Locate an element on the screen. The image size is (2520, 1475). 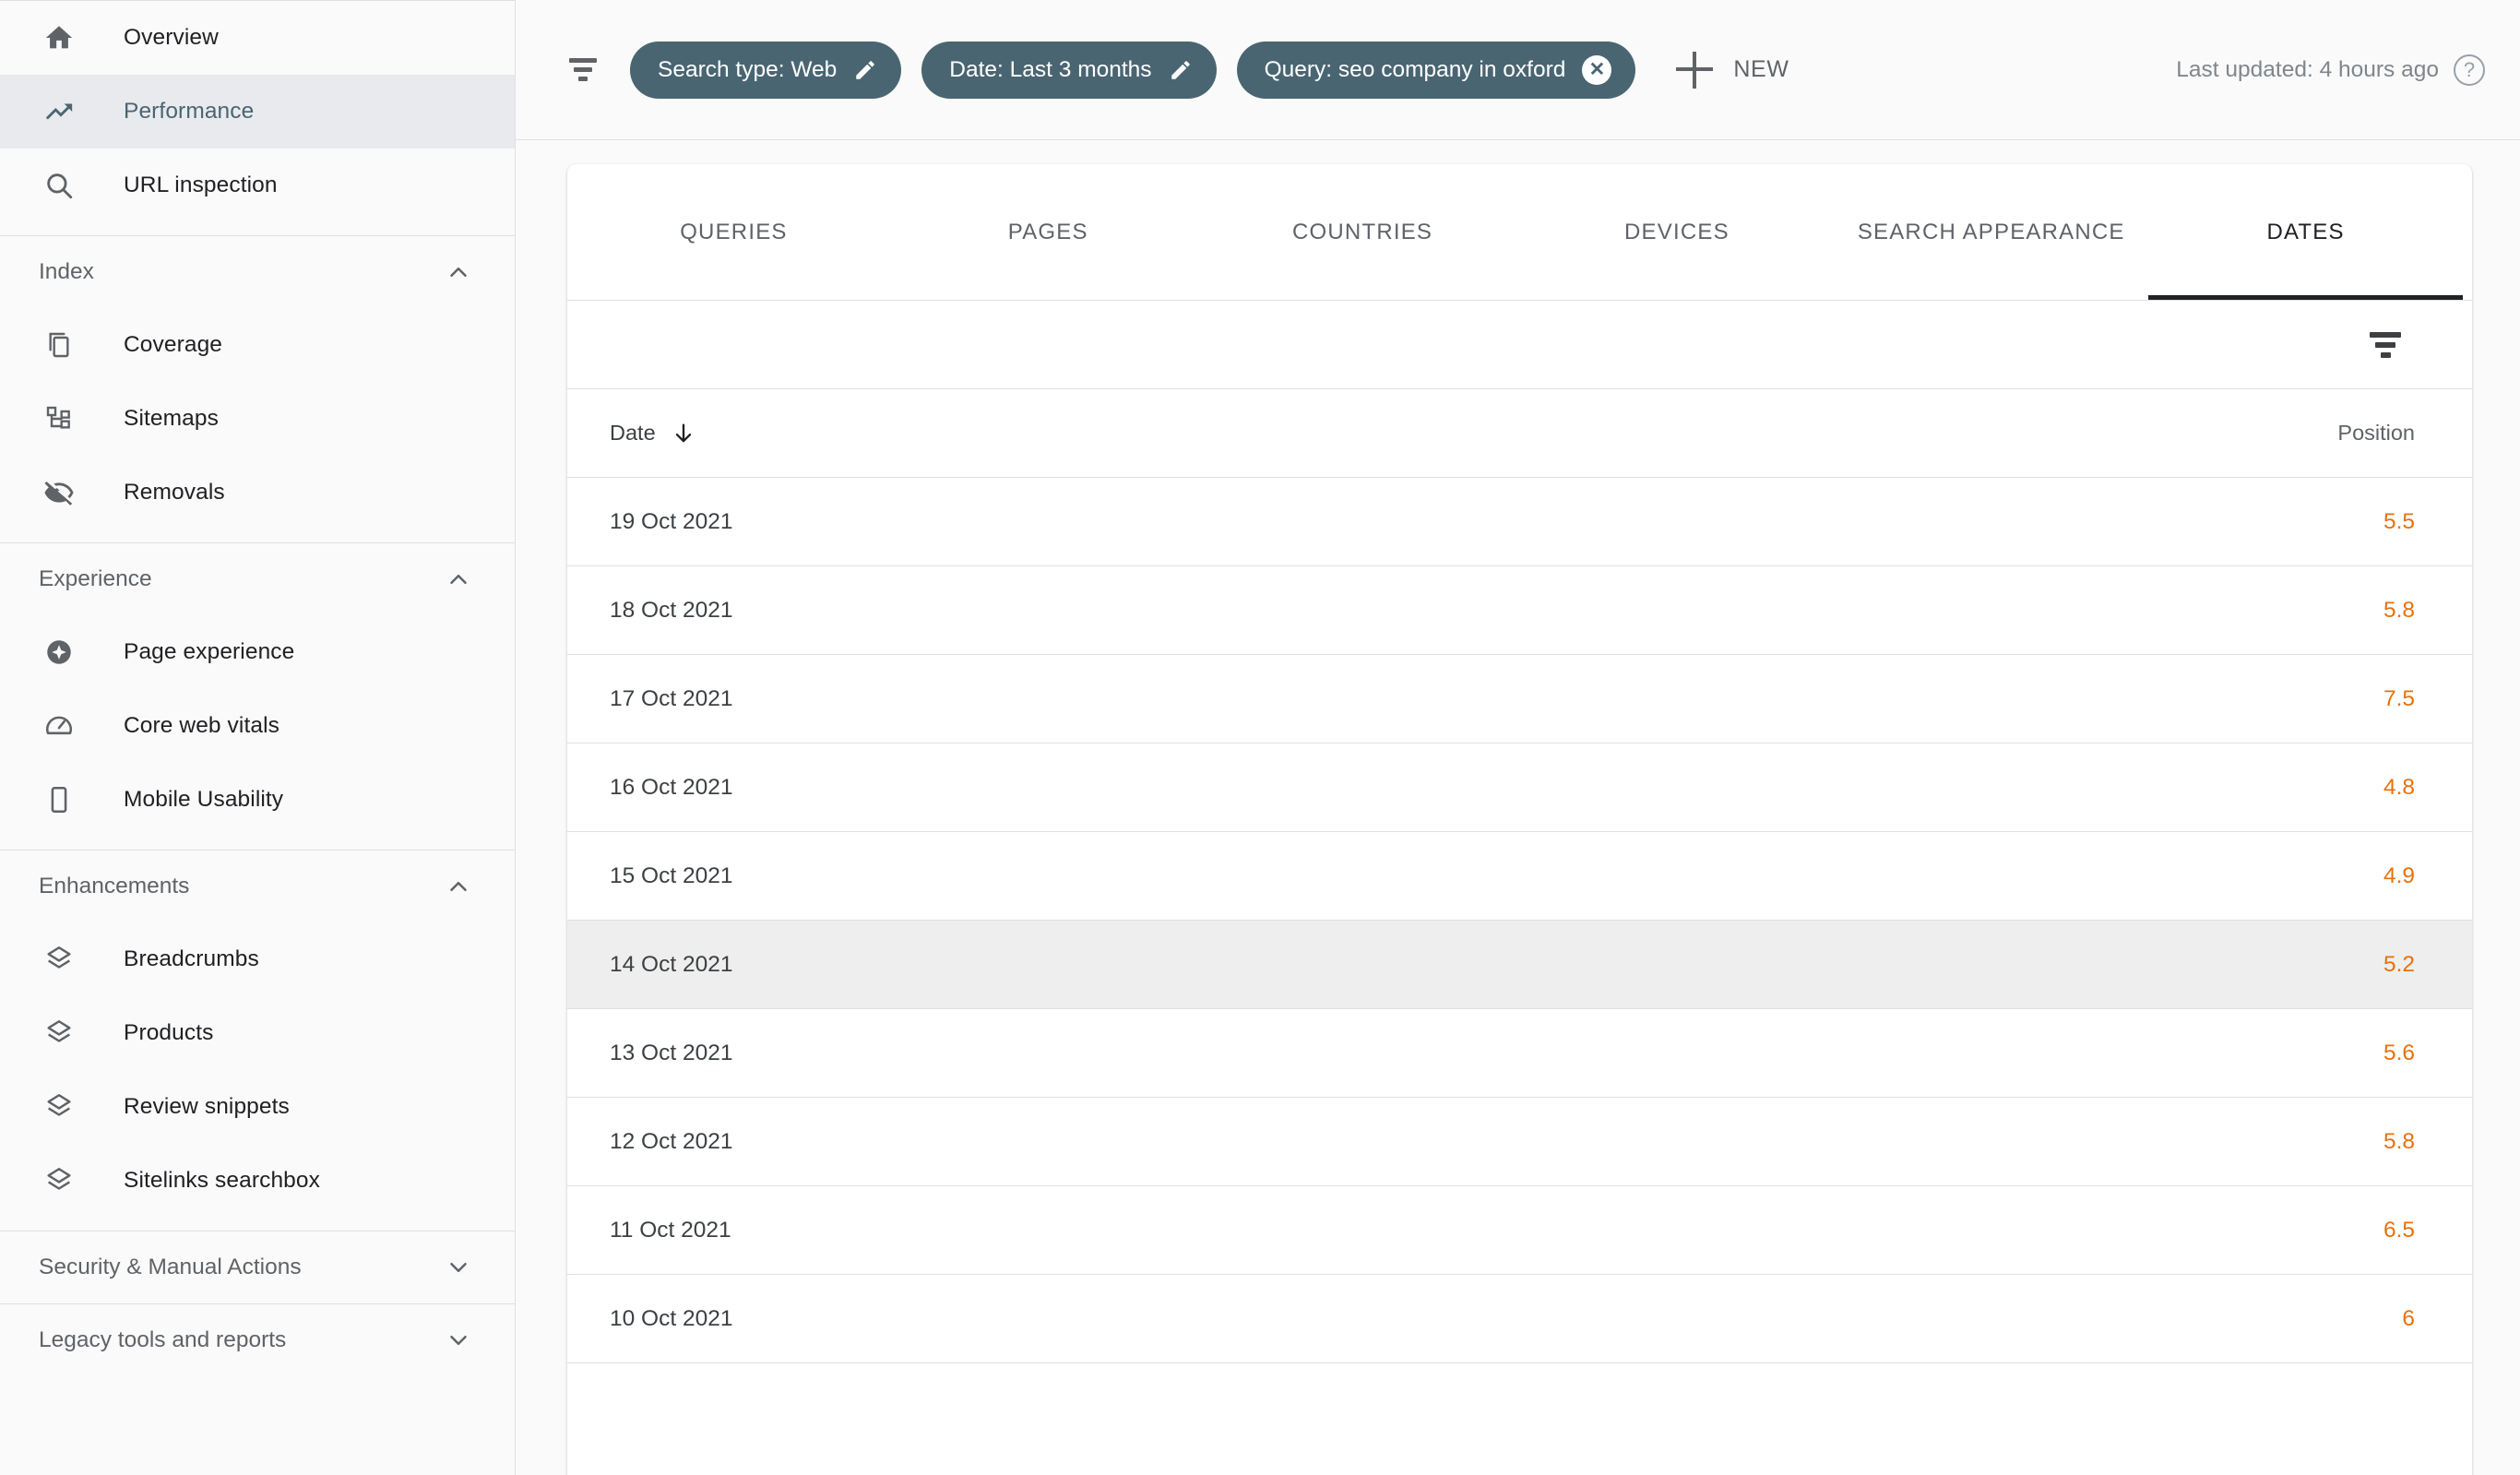
cell-position: 5.8 is located at coordinates (2399, 610).